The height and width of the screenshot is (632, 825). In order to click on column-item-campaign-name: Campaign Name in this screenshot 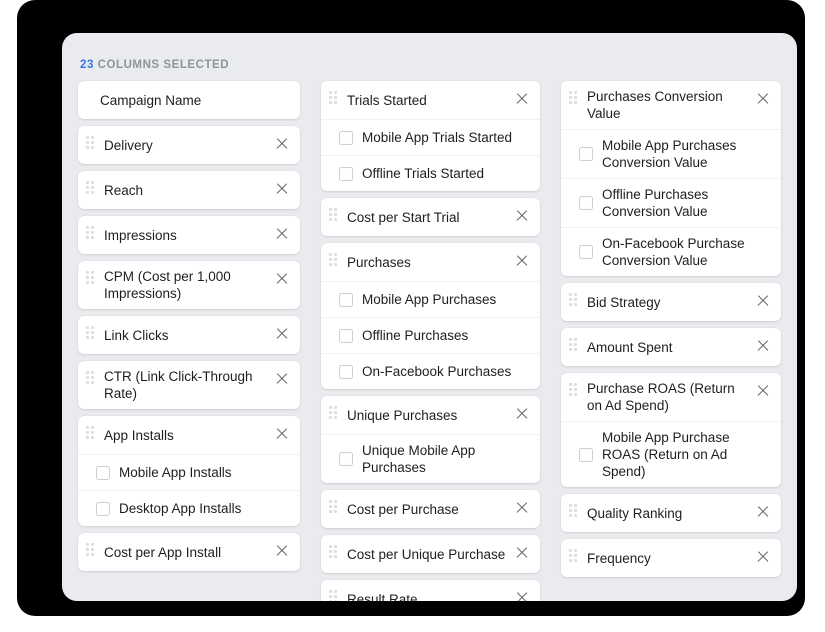, I will do `click(189, 100)`.